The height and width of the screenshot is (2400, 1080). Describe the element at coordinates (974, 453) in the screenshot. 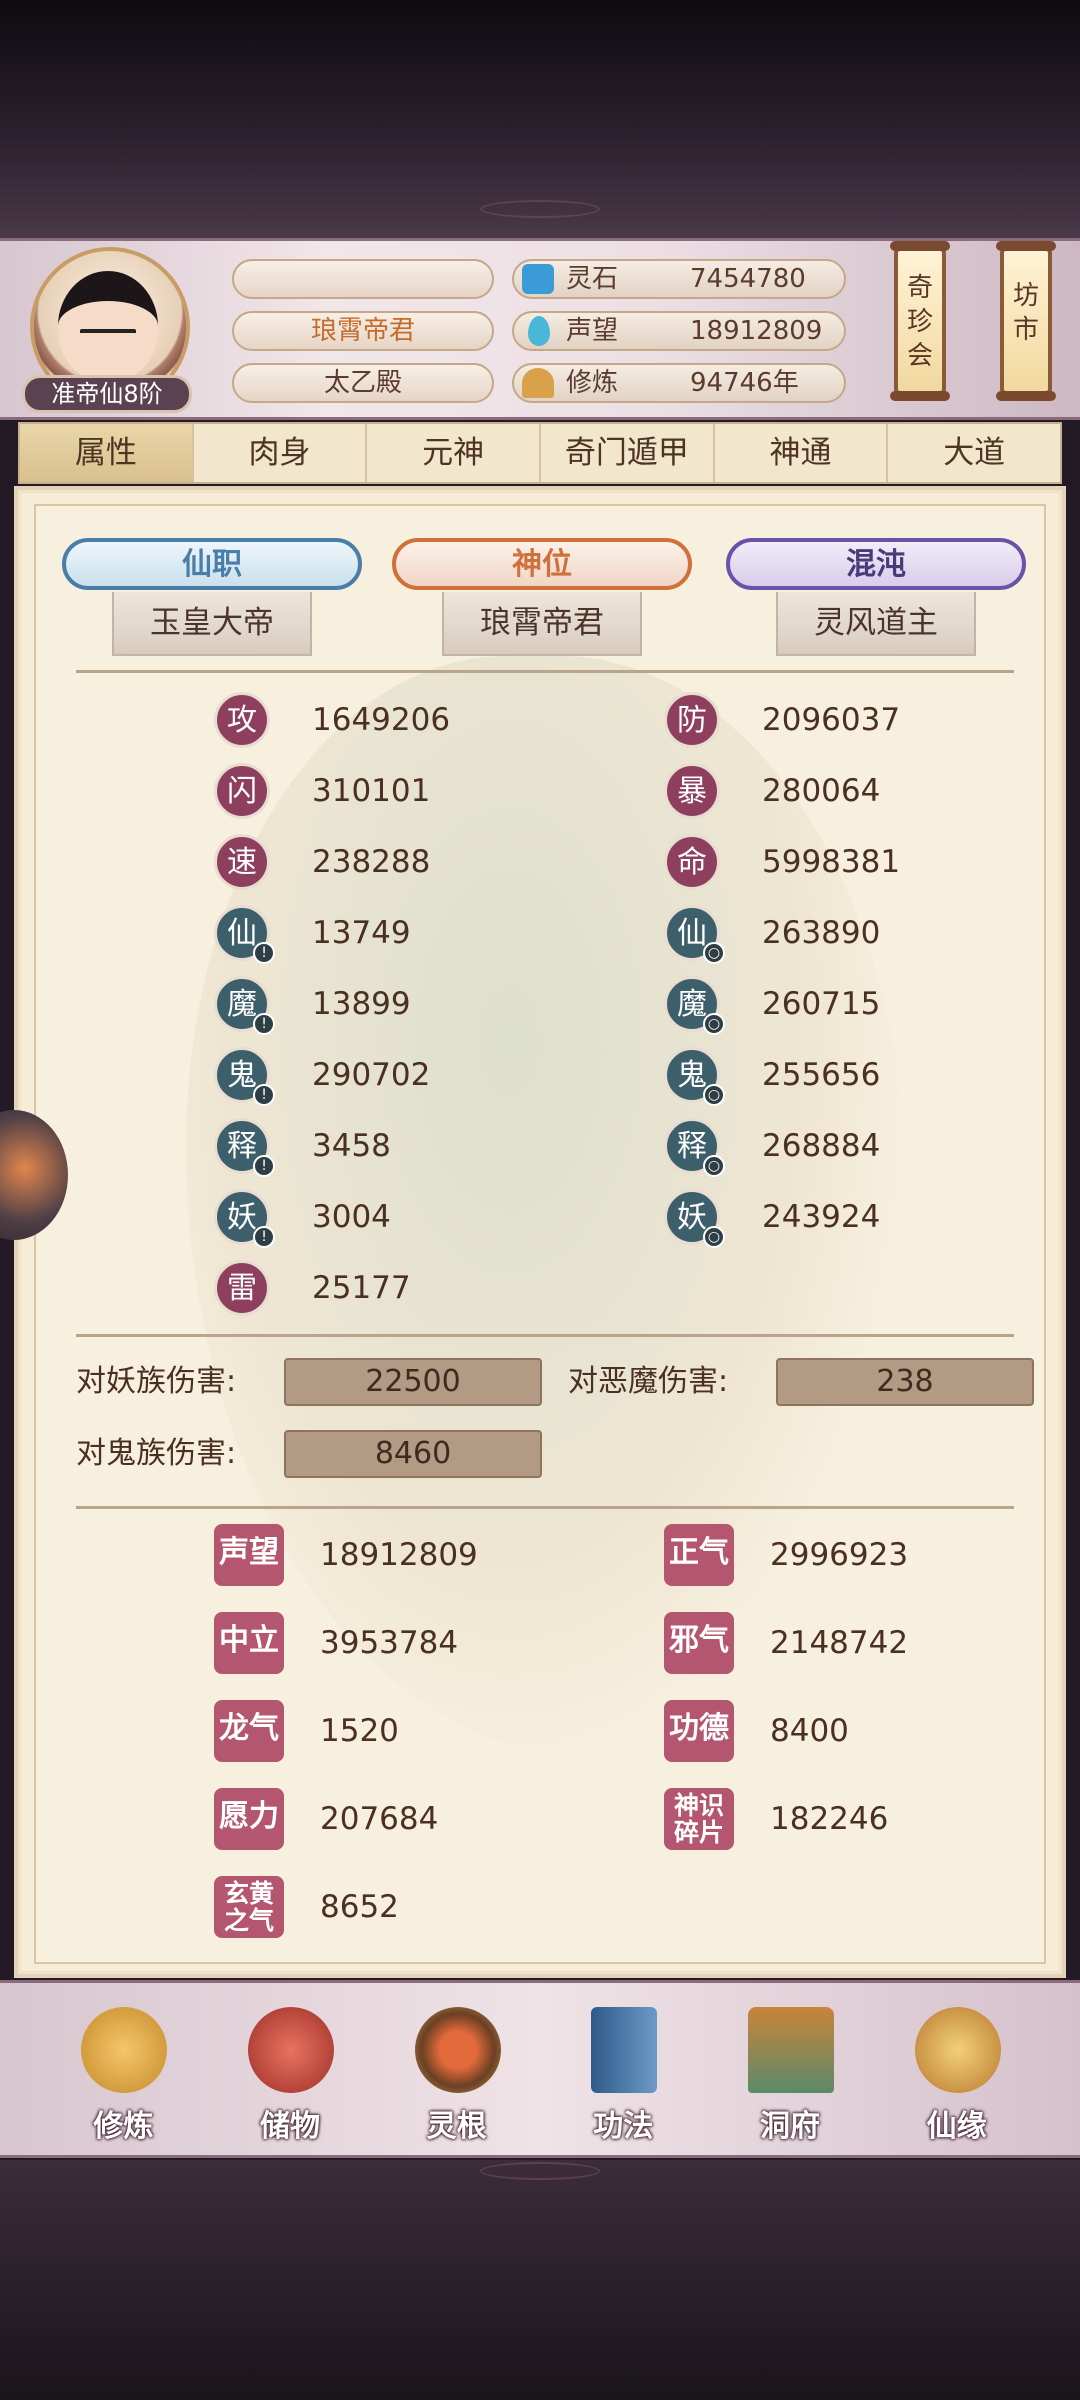

I see `tab-dao: 大道` at that location.